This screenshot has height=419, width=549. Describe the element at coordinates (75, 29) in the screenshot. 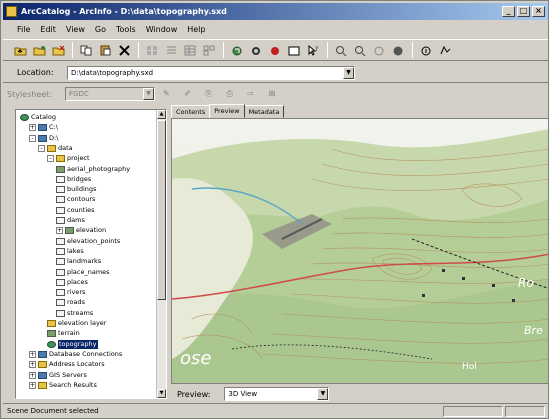

I see `menu-view: View` at that location.